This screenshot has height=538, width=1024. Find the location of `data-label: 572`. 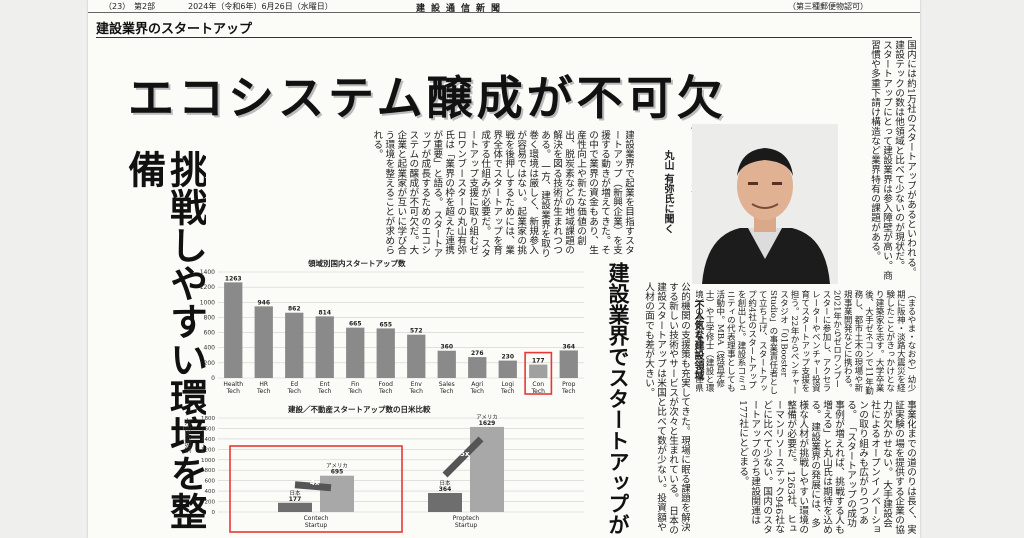

data-label: 572 is located at coordinates (416, 331).